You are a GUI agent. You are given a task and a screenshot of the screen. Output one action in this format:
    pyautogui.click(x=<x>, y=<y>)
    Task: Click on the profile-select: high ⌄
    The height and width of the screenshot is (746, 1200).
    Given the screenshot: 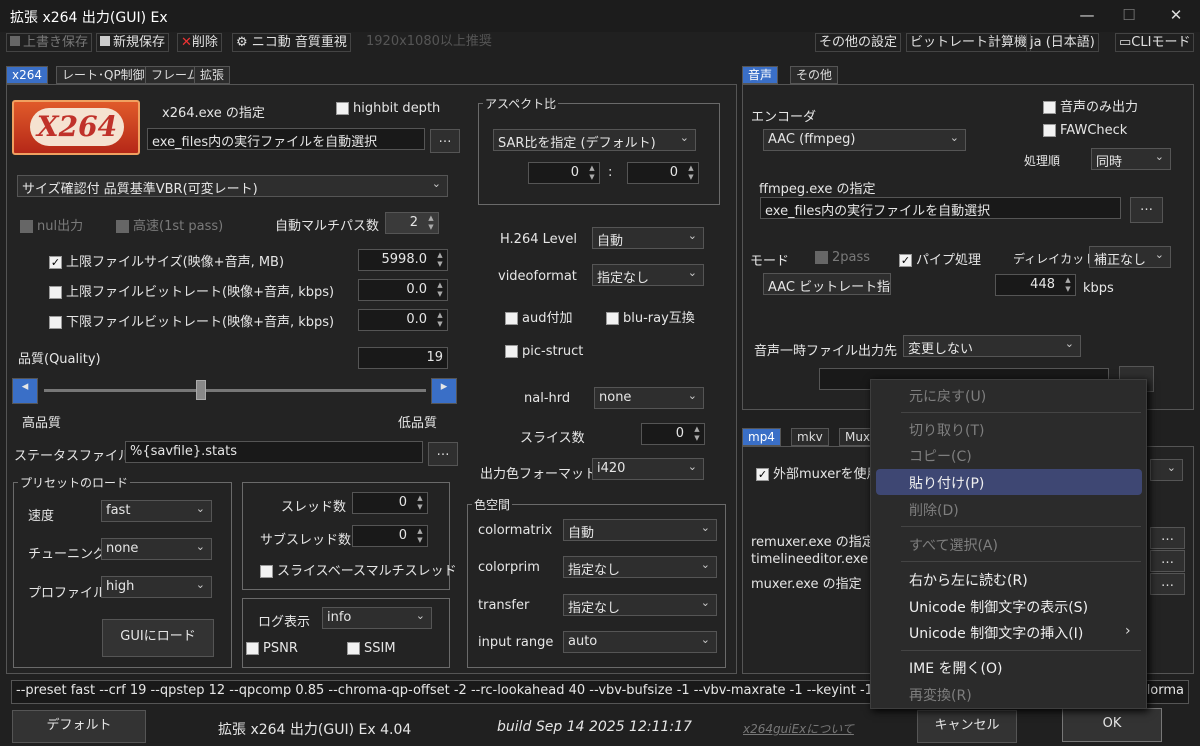 What is the action you would take?
    pyautogui.click(x=156, y=587)
    